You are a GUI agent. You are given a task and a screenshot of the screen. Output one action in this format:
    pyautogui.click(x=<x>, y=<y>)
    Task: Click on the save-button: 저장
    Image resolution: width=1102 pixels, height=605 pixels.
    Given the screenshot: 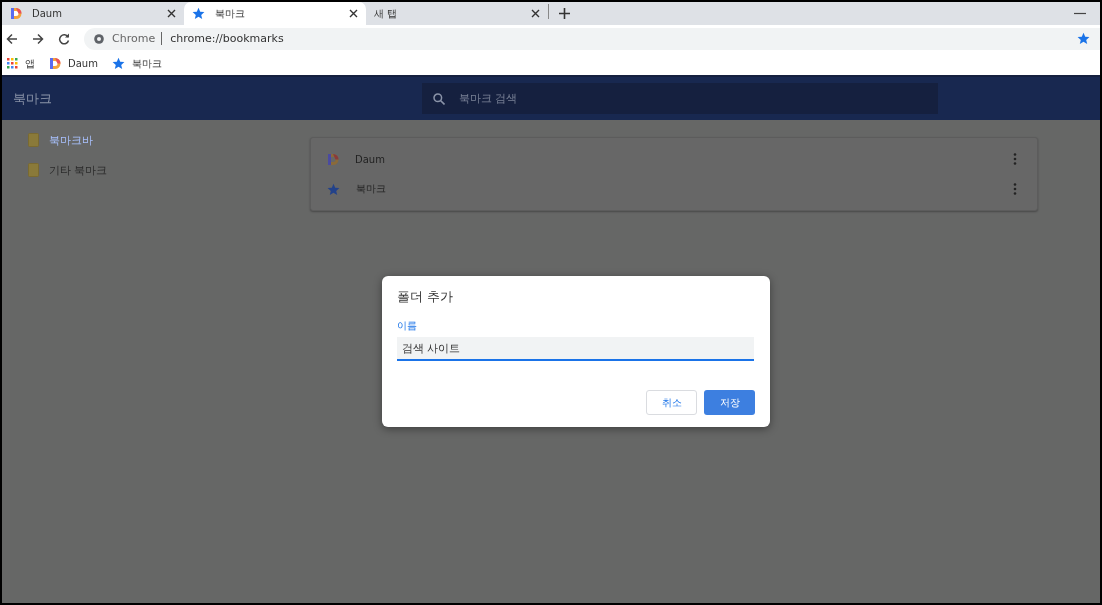 What is the action you would take?
    pyautogui.click(x=729, y=402)
    